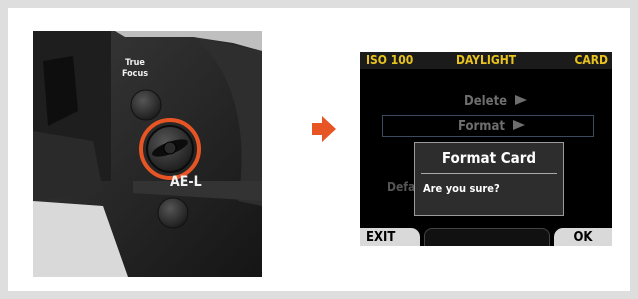  I want to click on dialog-divider, so click(489, 173).